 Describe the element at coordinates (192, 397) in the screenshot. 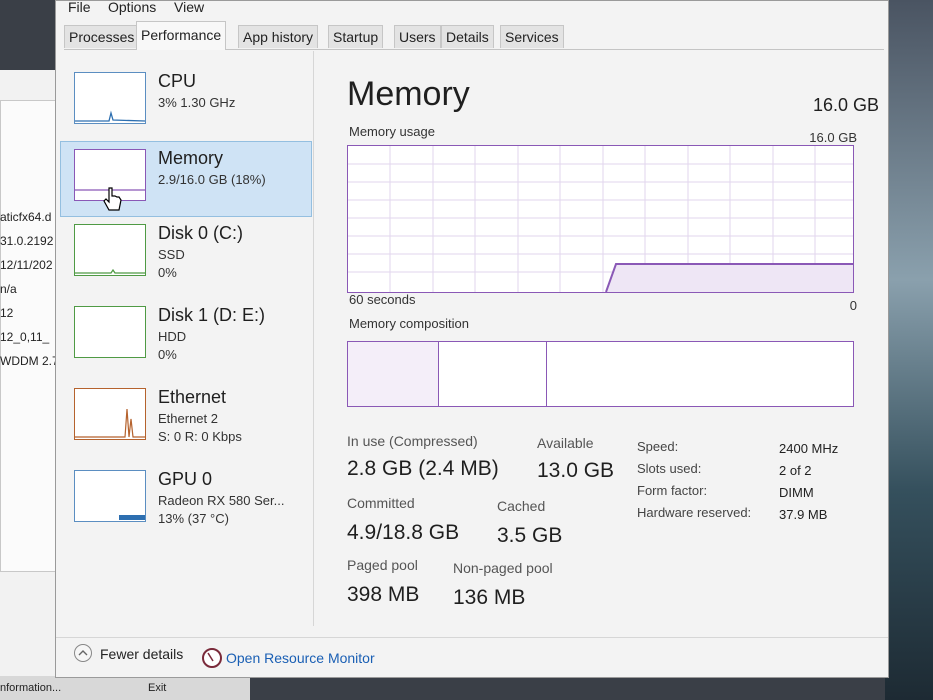

I see `sidebar-item-title: Ethernet` at that location.